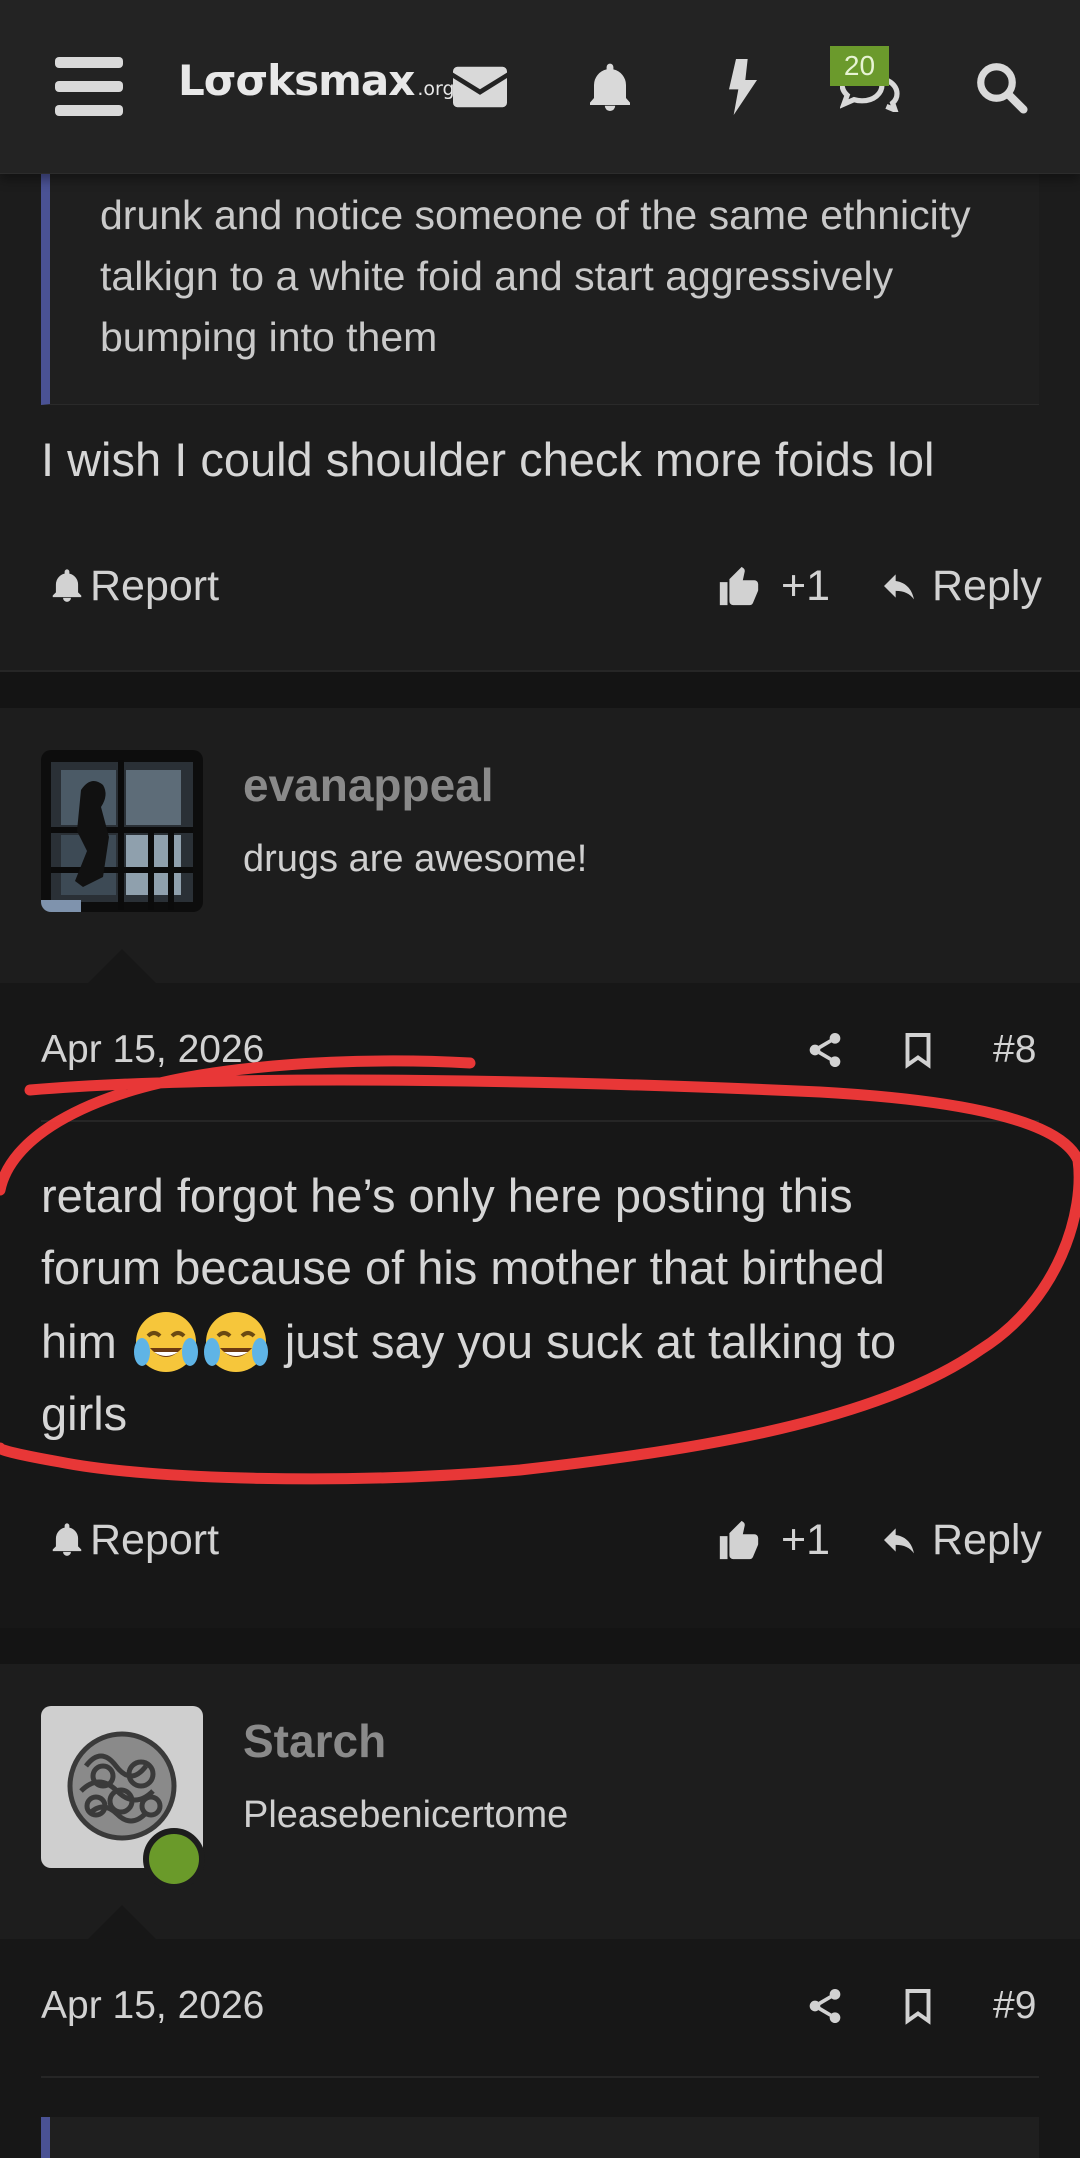 The width and height of the screenshot is (1080, 2158). I want to click on online-status-indicator, so click(174, 1859).